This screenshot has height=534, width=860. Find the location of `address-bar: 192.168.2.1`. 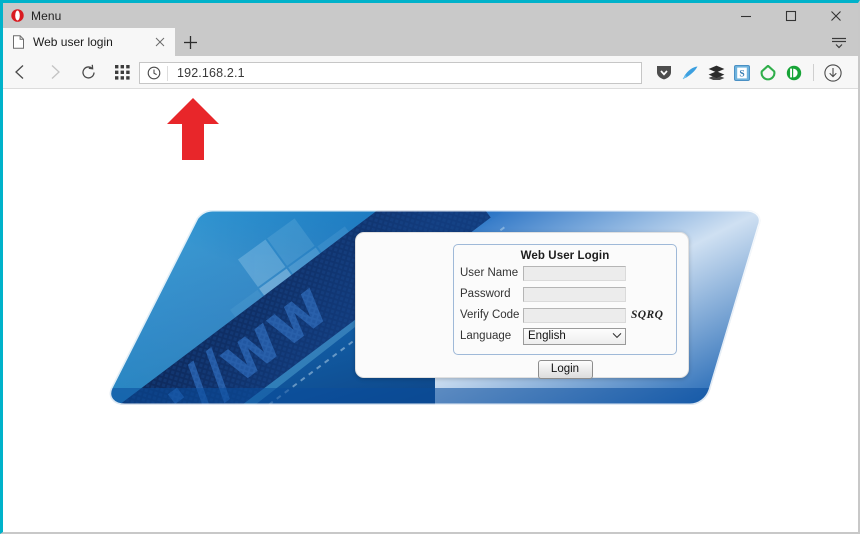

address-bar: 192.168.2.1 is located at coordinates (390, 73).